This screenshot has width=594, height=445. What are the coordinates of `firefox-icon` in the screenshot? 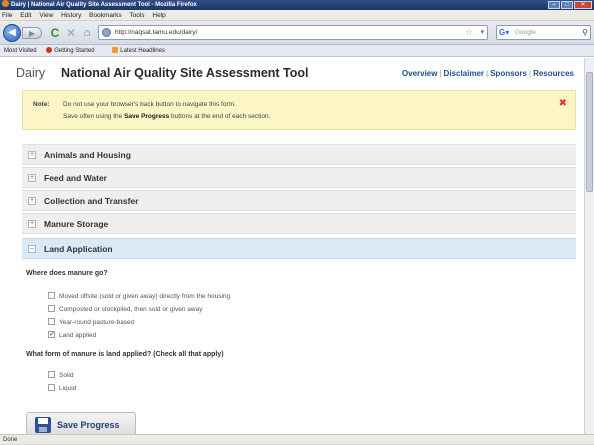 It's located at (5, 3).